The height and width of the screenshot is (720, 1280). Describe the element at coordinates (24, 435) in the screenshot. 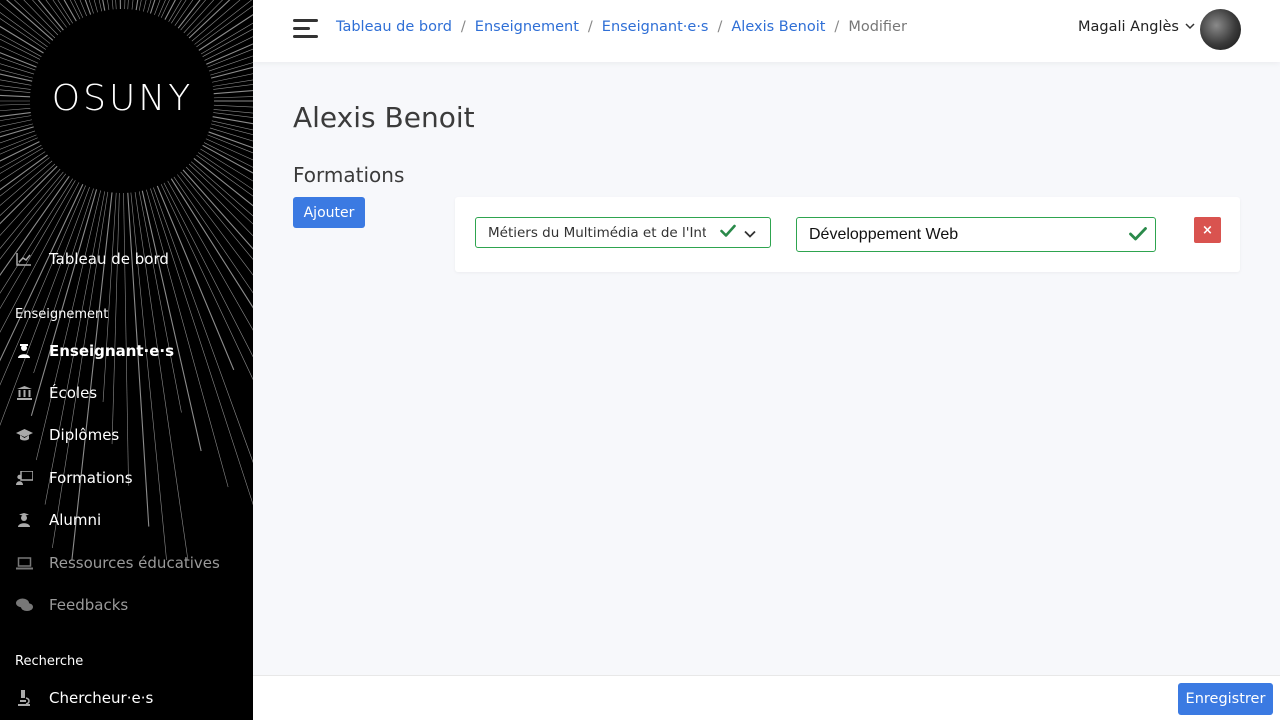

I see `graduation-cap-icon` at that location.